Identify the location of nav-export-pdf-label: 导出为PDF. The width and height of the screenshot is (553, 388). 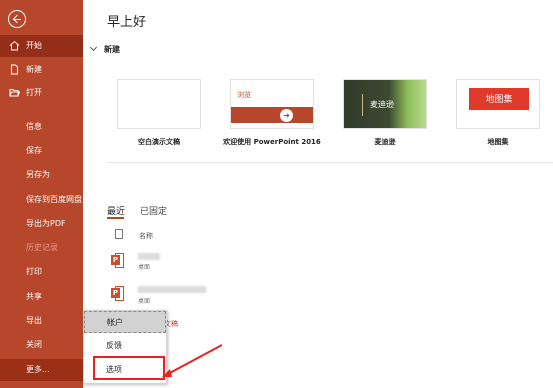
(46, 223).